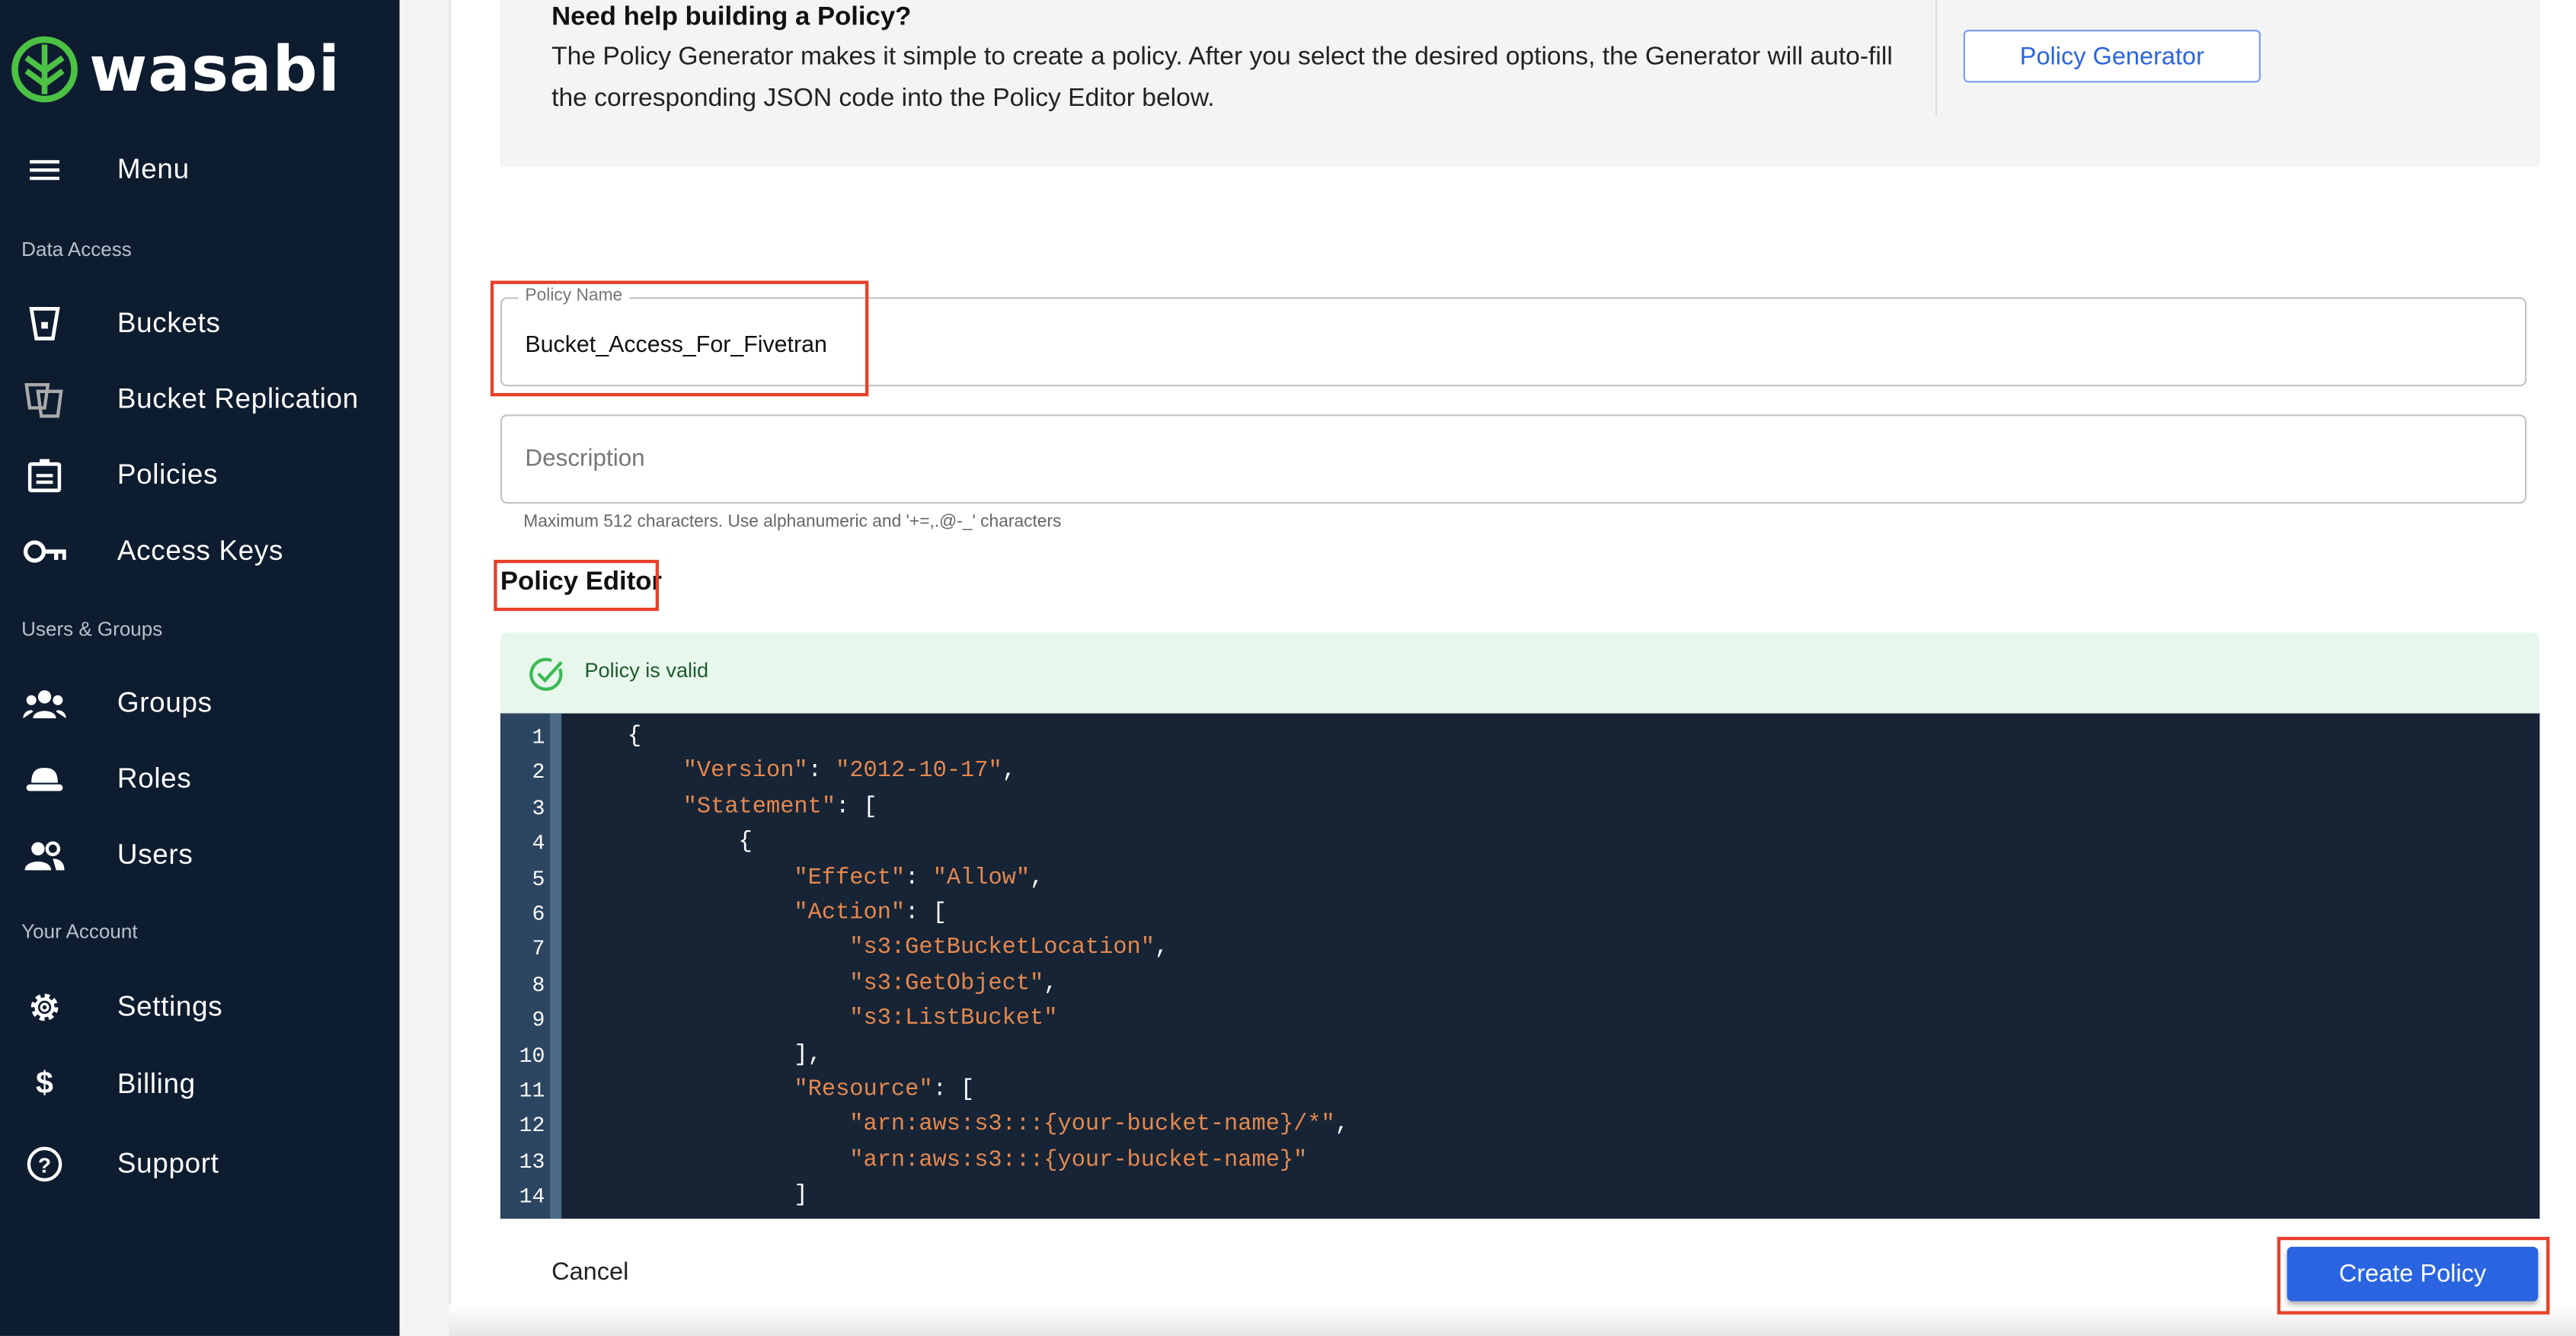 The width and height of the screenshot is (2576, 1336). Describe the element at coordinates (954, 984) in the screenshot. I see `code-line: "s3:GetObject",` at that location.